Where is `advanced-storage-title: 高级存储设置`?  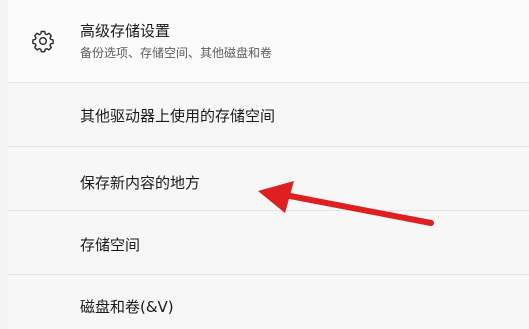 advanced-storage-title: 高级存储设置 is located at coordinates (125, 31).